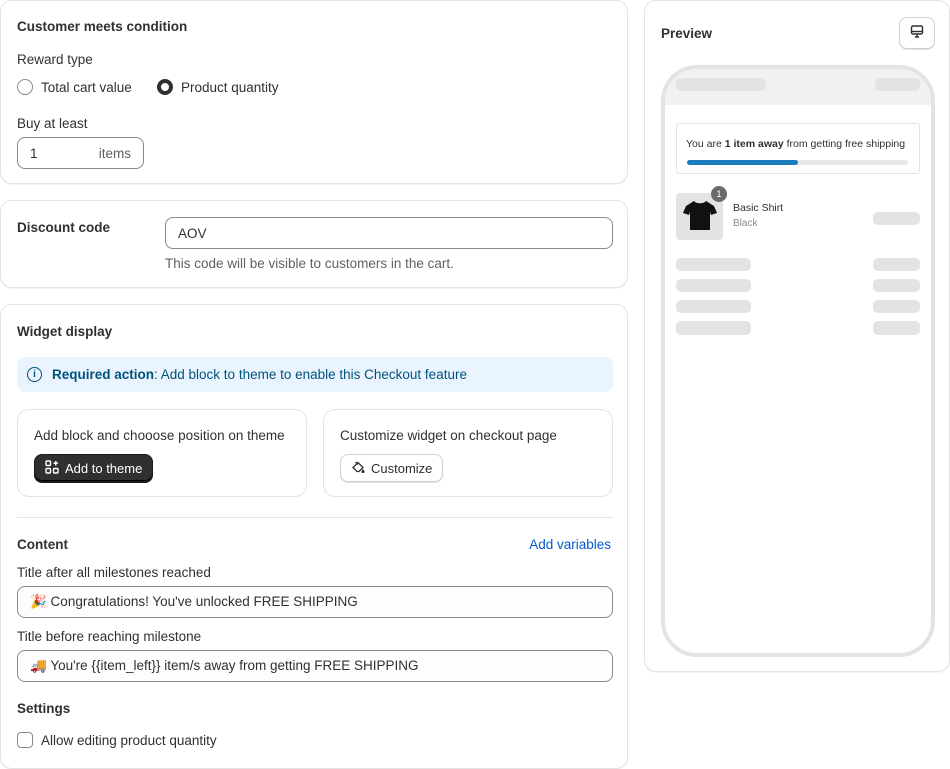 This screenshot has height=769, width=950. What do you see at coordinates (34, 153) in the screenshot?
I see `quantity-value: 1` at bounding box center [34, 153].